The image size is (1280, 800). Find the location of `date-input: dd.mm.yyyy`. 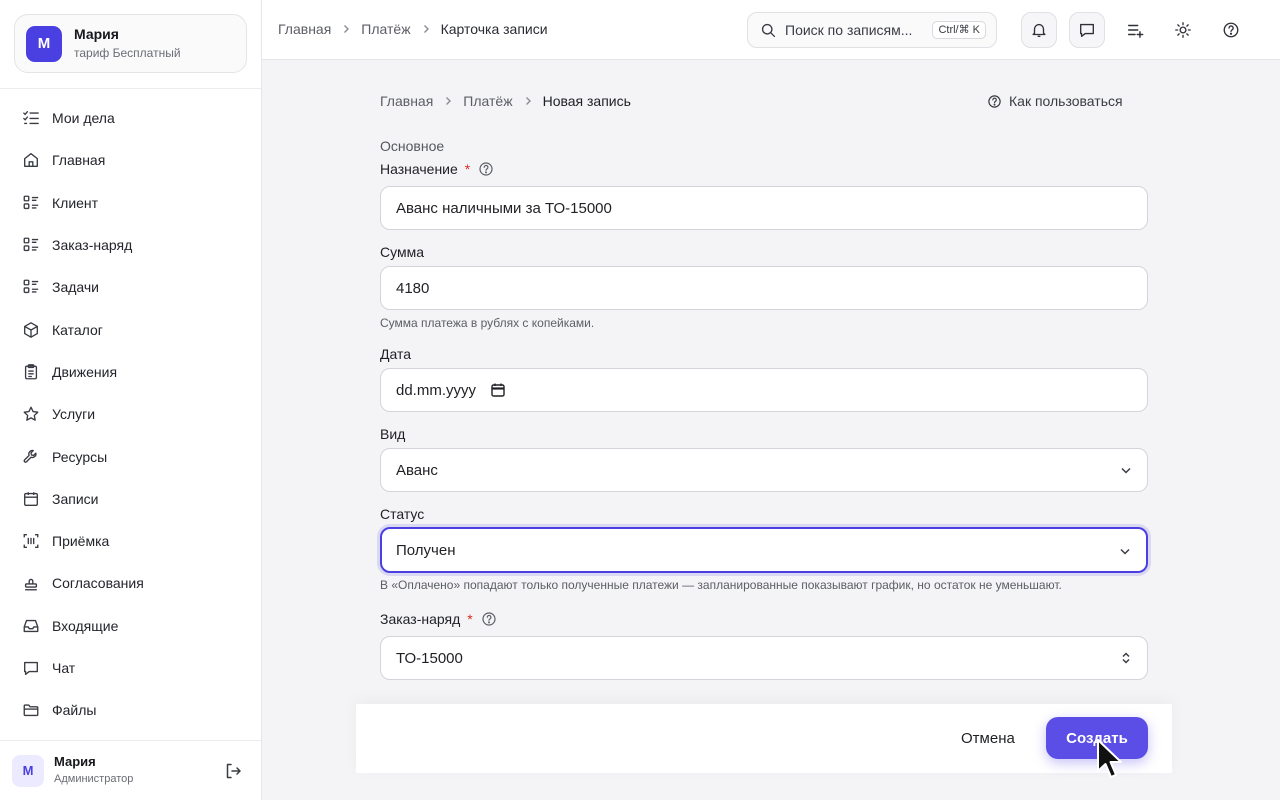

date-input: dd.mm.yyyy is located at coordinates (764, 390).